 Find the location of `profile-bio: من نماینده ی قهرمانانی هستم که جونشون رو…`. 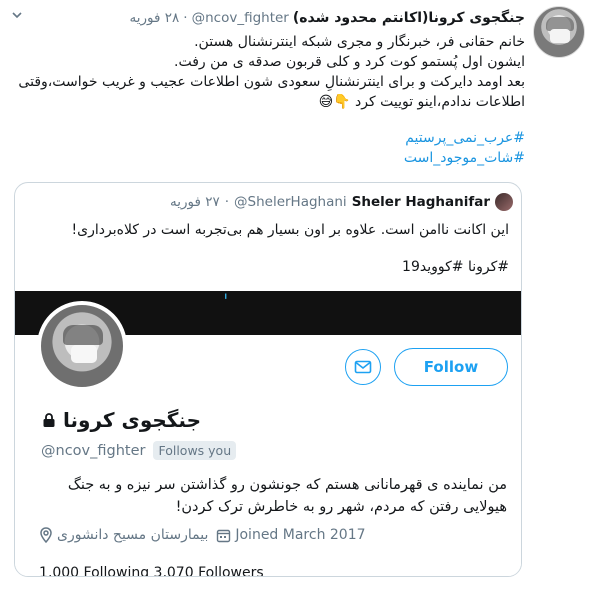

profile-bio: من نماینده ی قهرمانانی هستم که جونشون رو… is located at coordinates (287, 496).